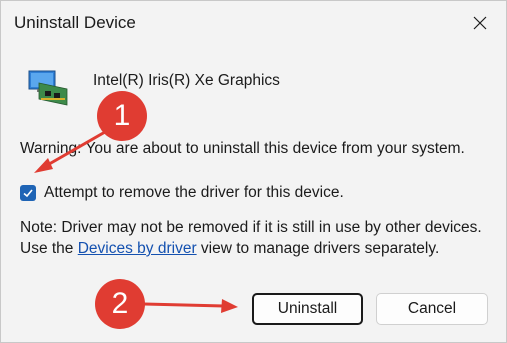  What do you see at coordinates (186, 80) in the screenshot?
I see `device-name: Intel(R) Iris(R) Xe Graphics` at bounding box center [186, 80].